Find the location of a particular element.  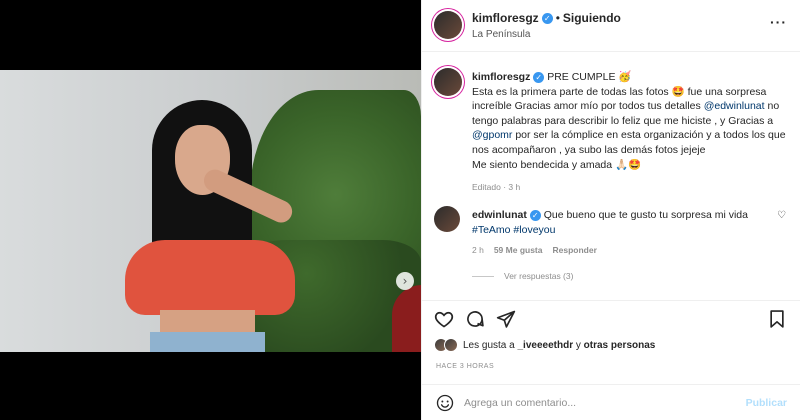

author-avatar is located at coordinates (448, 25).